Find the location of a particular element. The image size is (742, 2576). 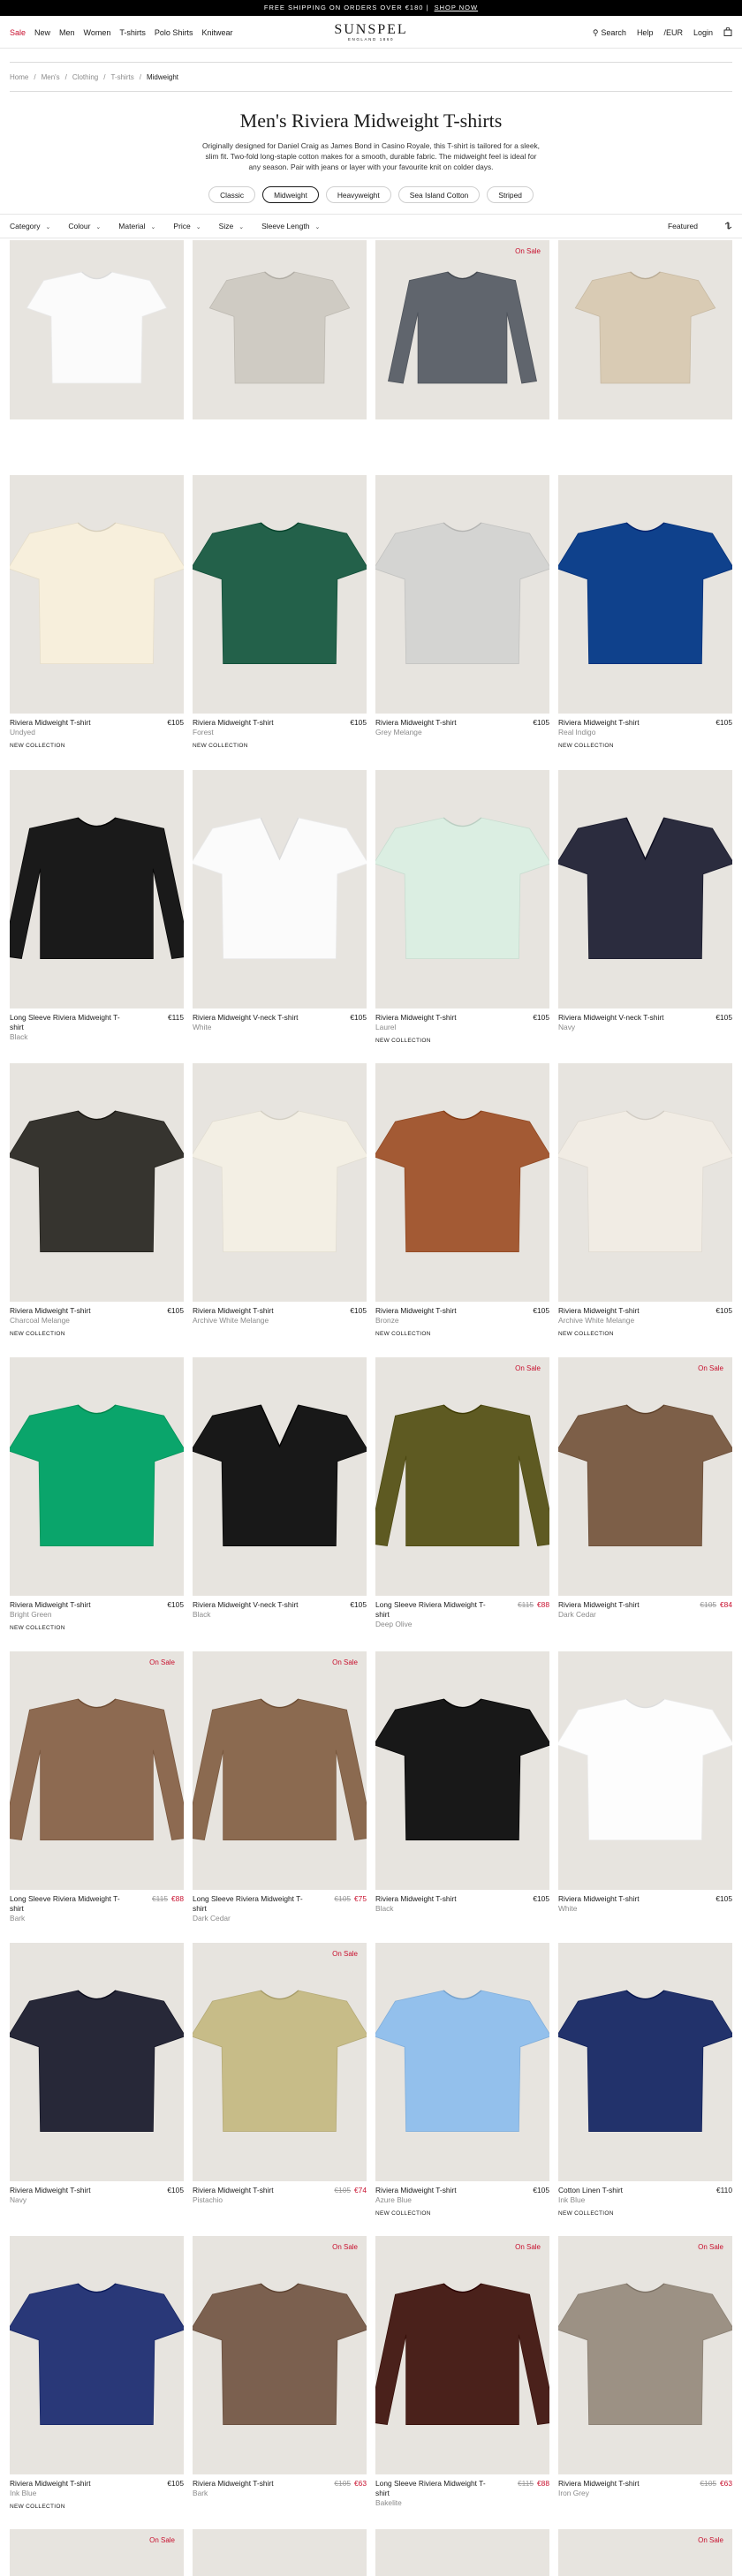

product-card: Riviera Midweight T-shirt €105 White is located at coordinates (645, 1782).